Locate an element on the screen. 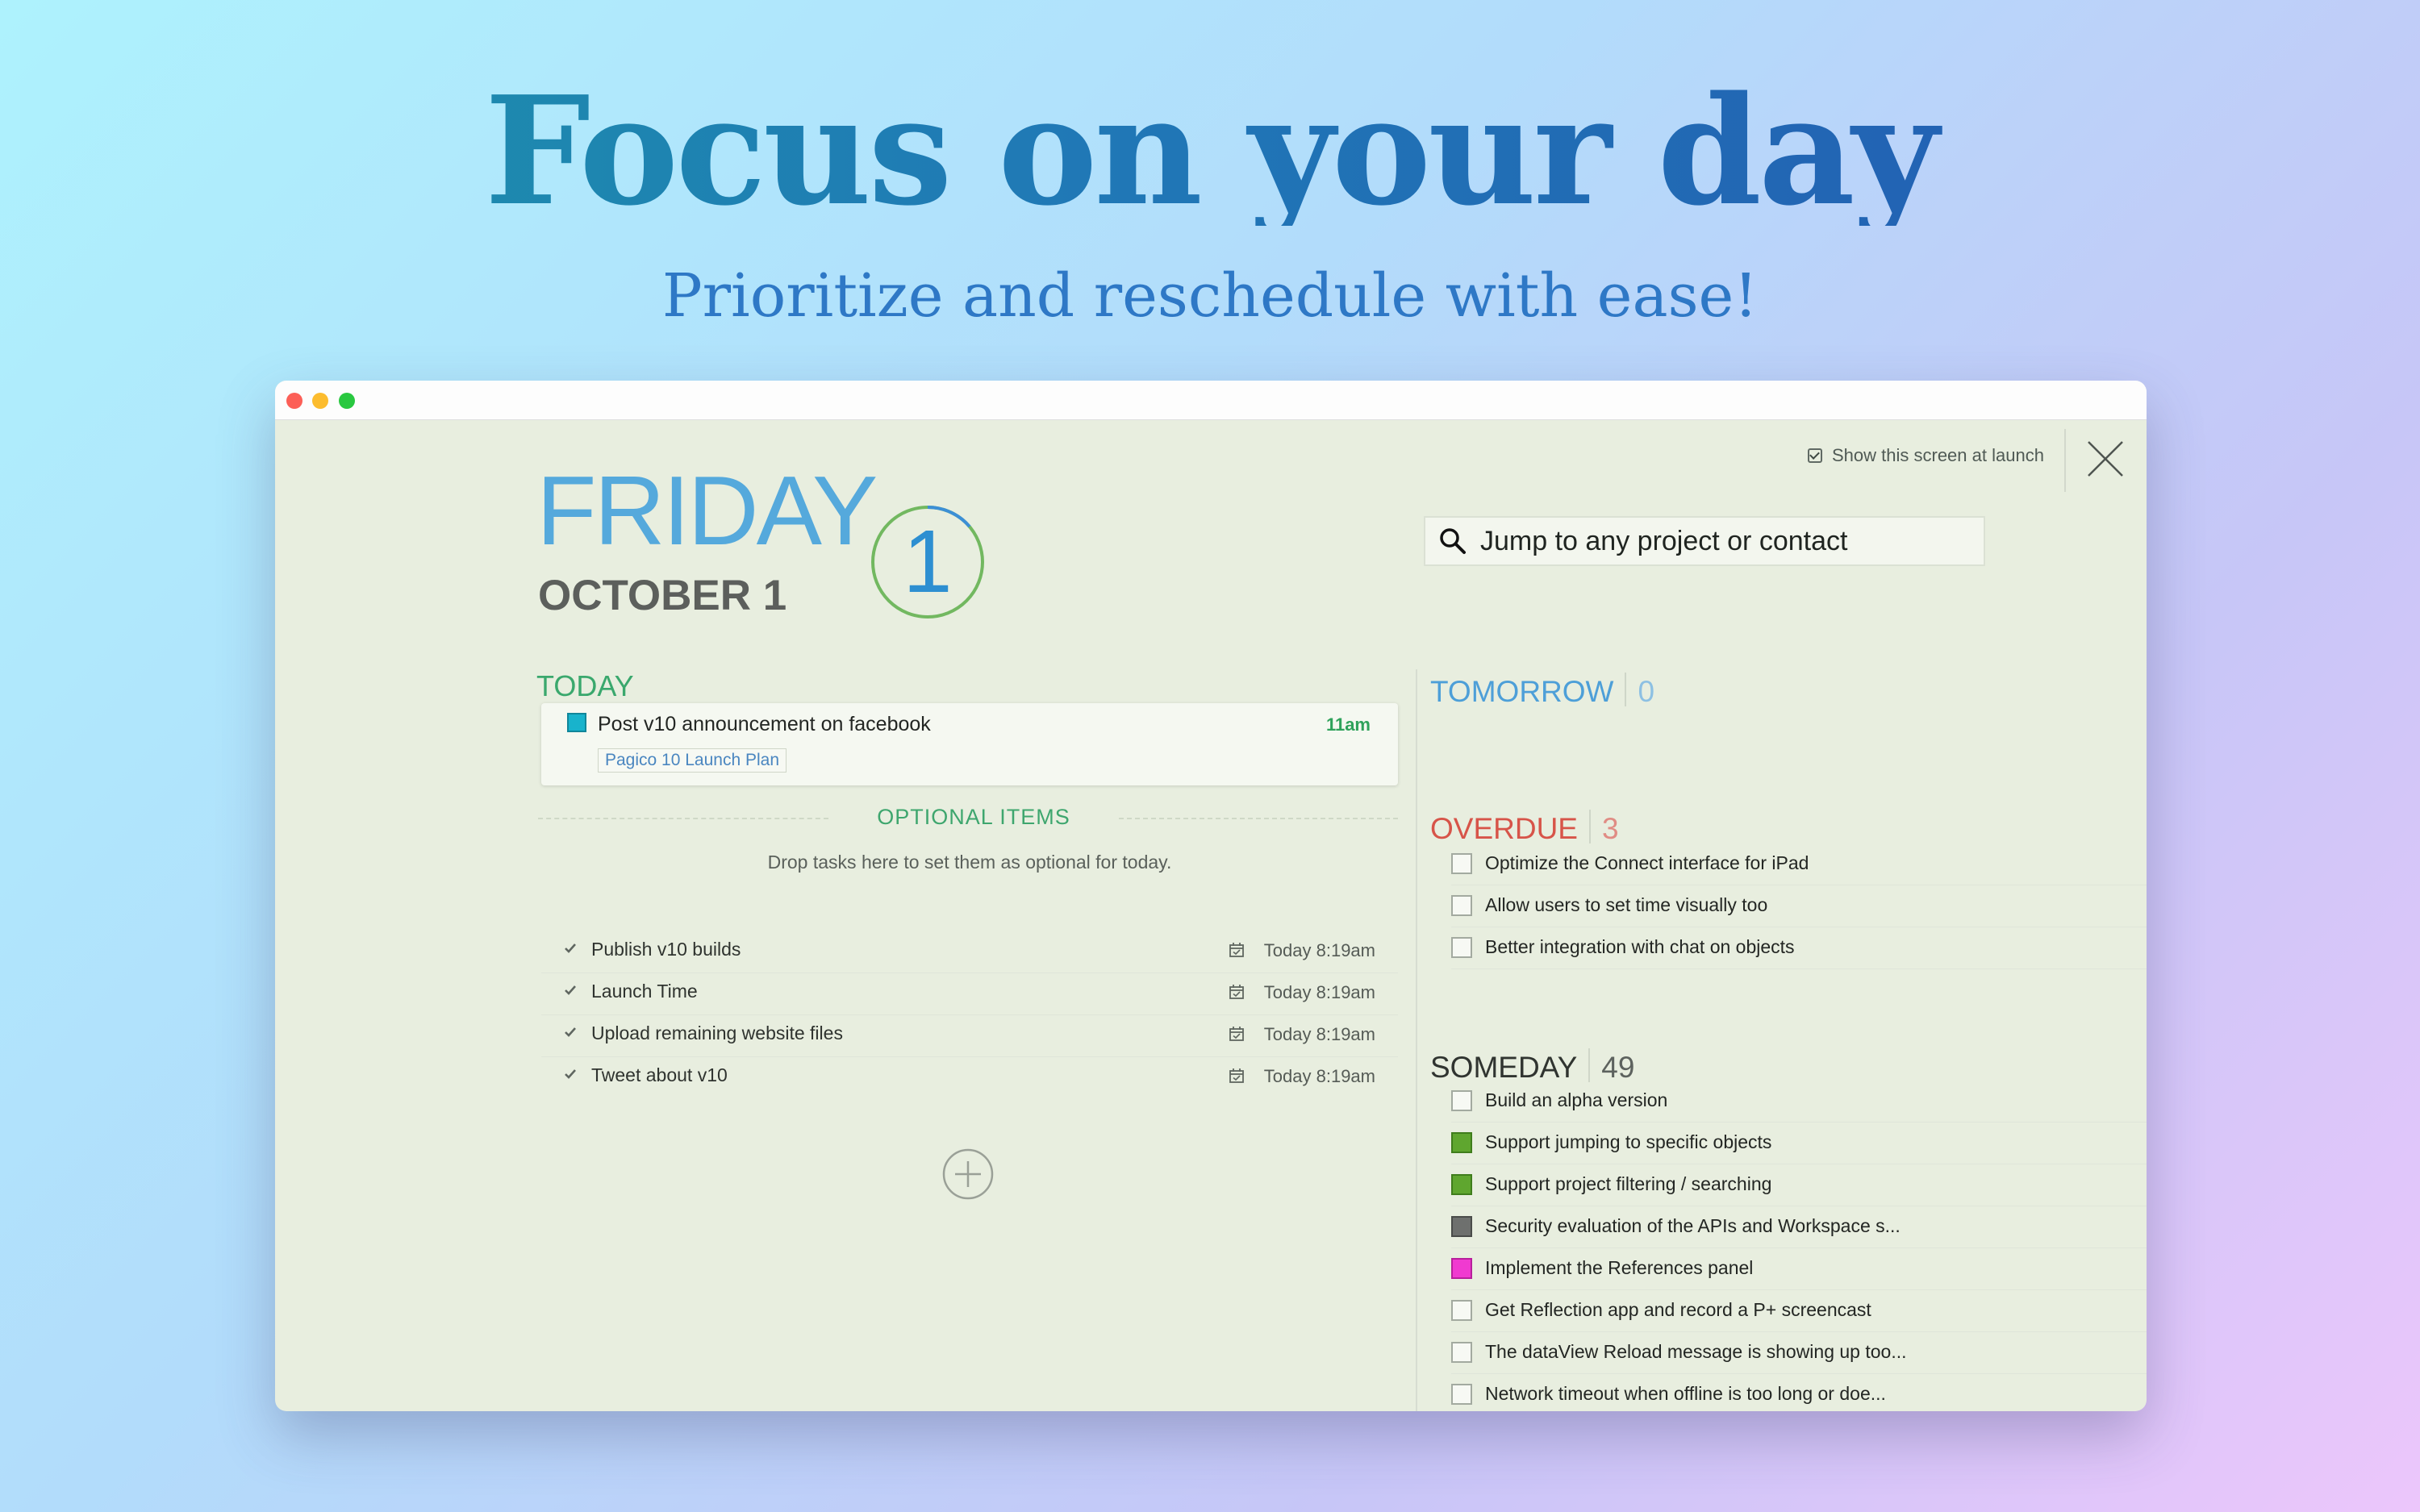 The image size is (2420, 1512). task-time: 11am is located at coordinates (1348, 724).